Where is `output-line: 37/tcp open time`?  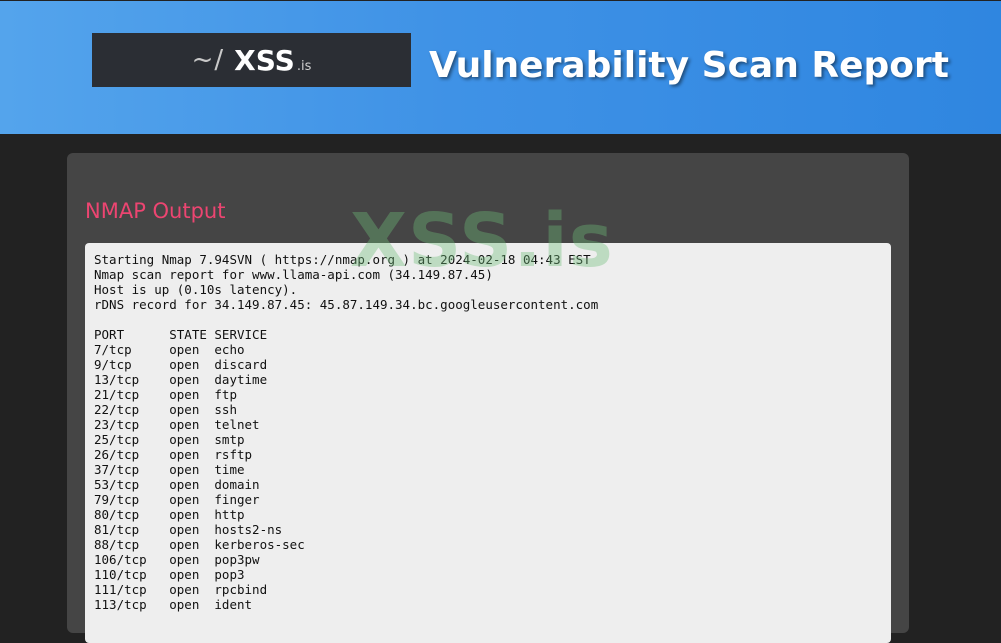
output-line: 37/tcp open time is located at coordinates (169, 469).